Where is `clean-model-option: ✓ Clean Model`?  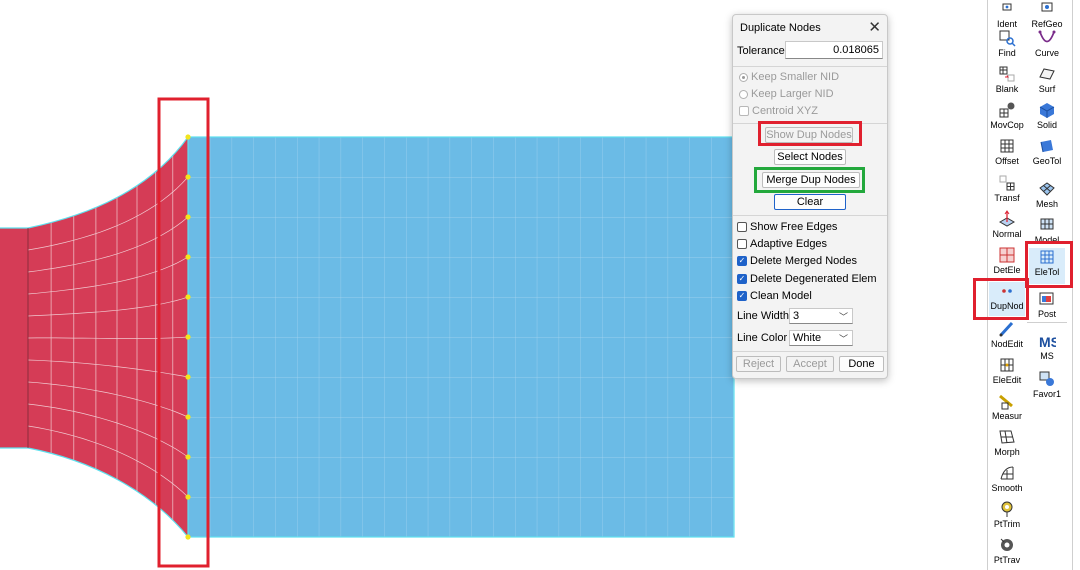 clean-model-option: ✓ Clean Model is located at coordinates (774, 296).